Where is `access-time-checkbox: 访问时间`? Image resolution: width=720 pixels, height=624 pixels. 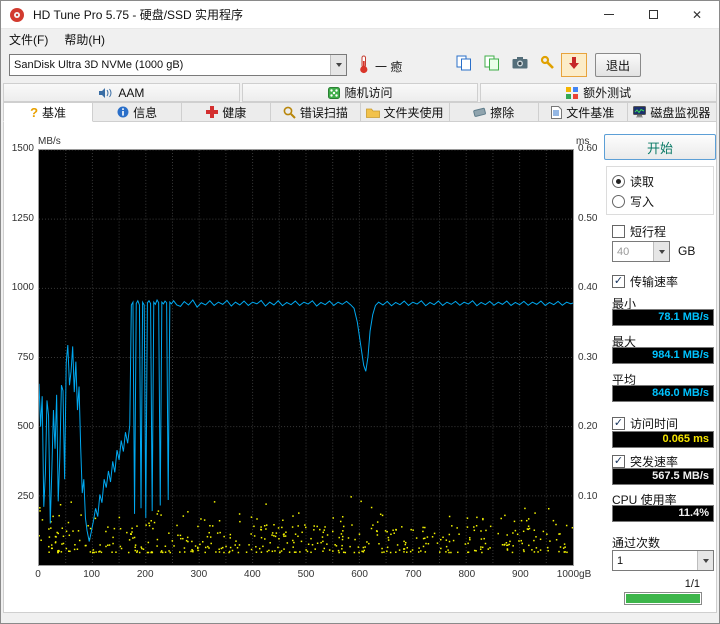
access-time-checkbox: 访问时间 is located at coordinates (645, 423).